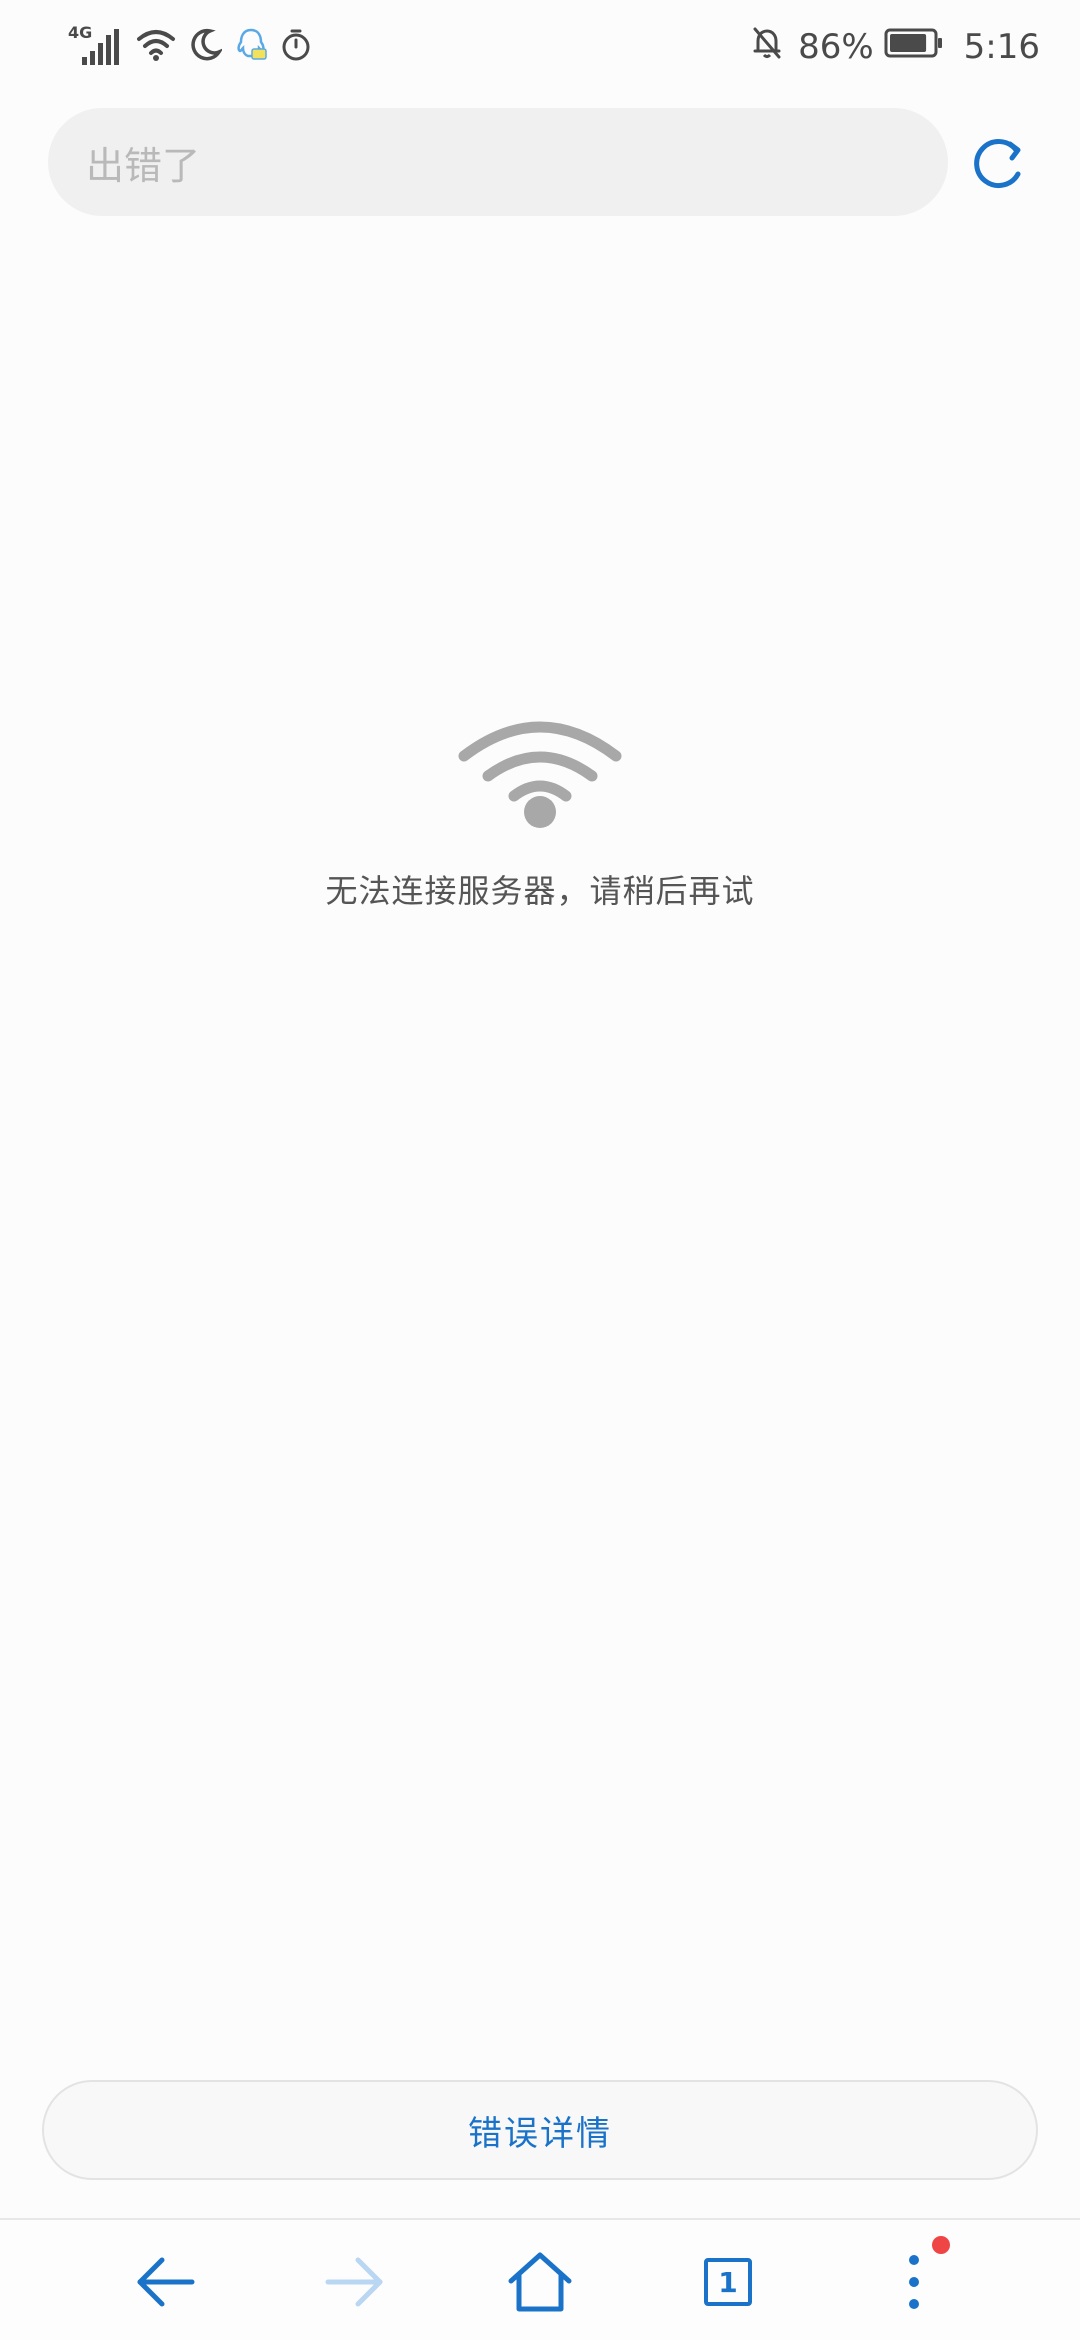  I want to click on more-vertical-icon, so click(914, 2282).